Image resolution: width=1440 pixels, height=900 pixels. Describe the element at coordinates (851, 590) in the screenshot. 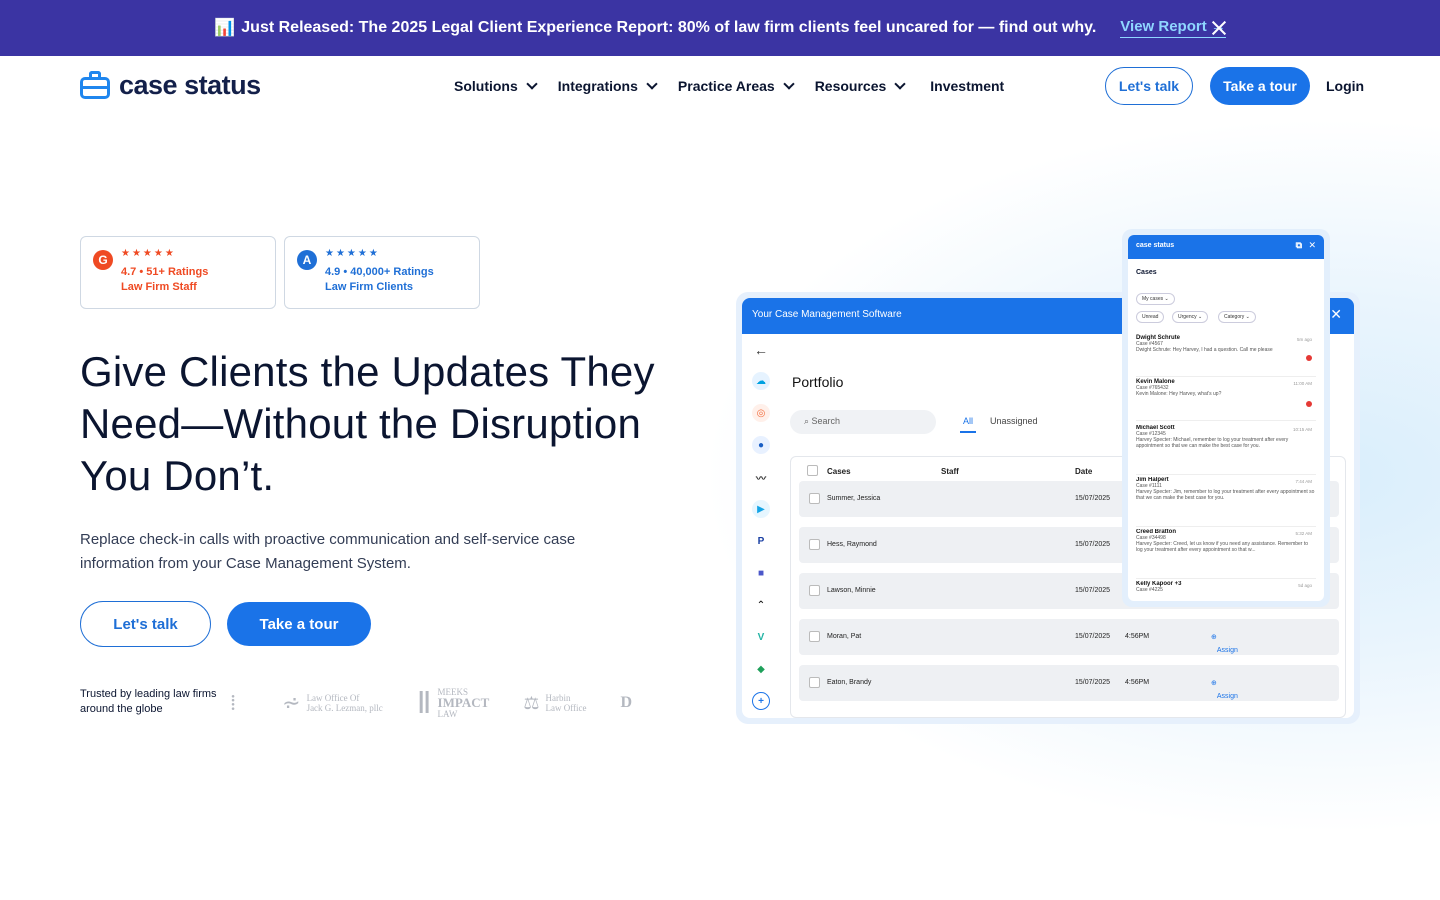

I see `row-name: Lawson, Minnie` at that location.